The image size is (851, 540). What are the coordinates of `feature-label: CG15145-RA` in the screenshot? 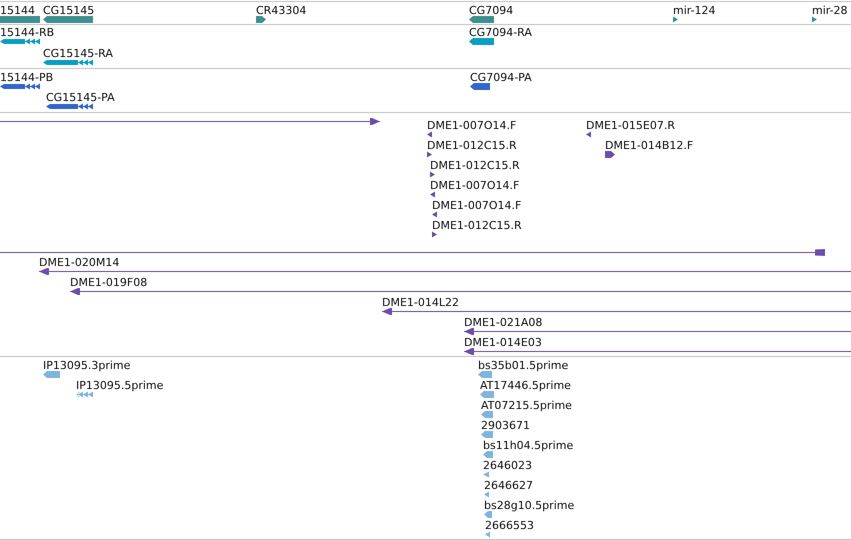 It's located at (78, 53).